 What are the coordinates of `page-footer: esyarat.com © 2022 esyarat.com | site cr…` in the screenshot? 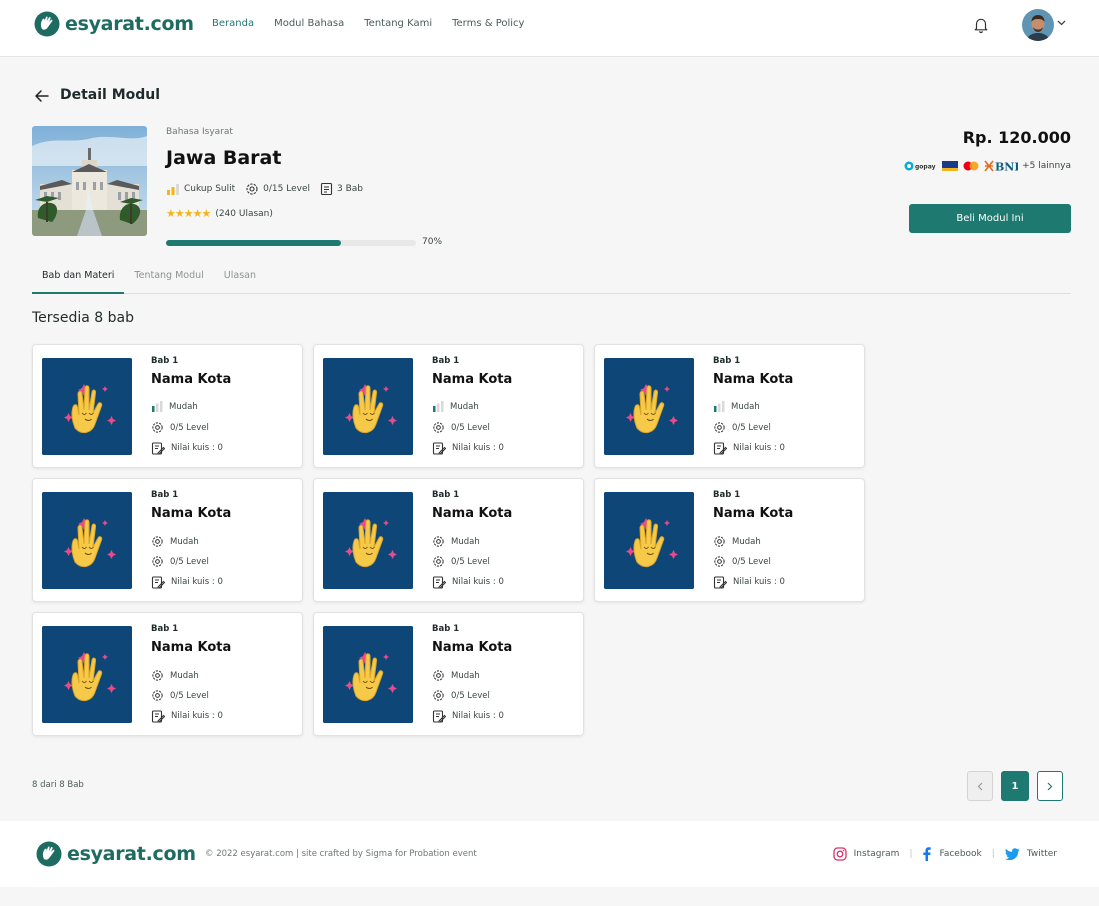 It's located at (549, 854).